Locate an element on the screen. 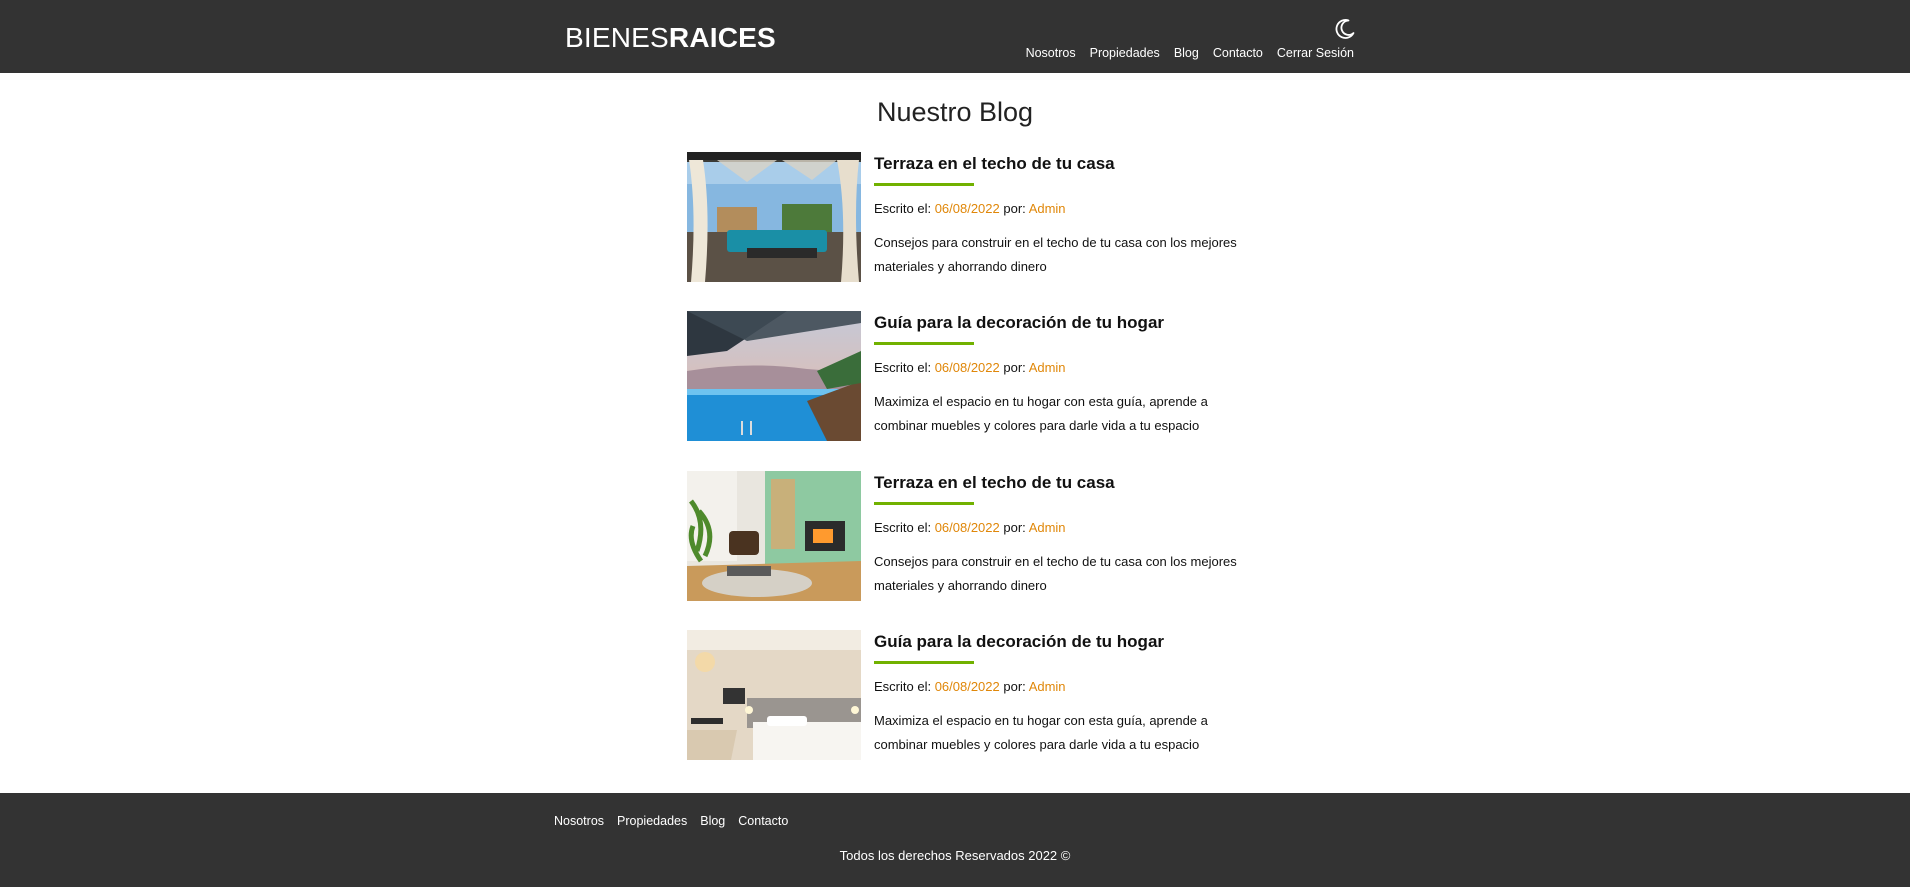 The height and width of the screenshot is (887, 1910). copyright: Todos los derechos Reservados 2022 © is located at coordinates (955, 855).